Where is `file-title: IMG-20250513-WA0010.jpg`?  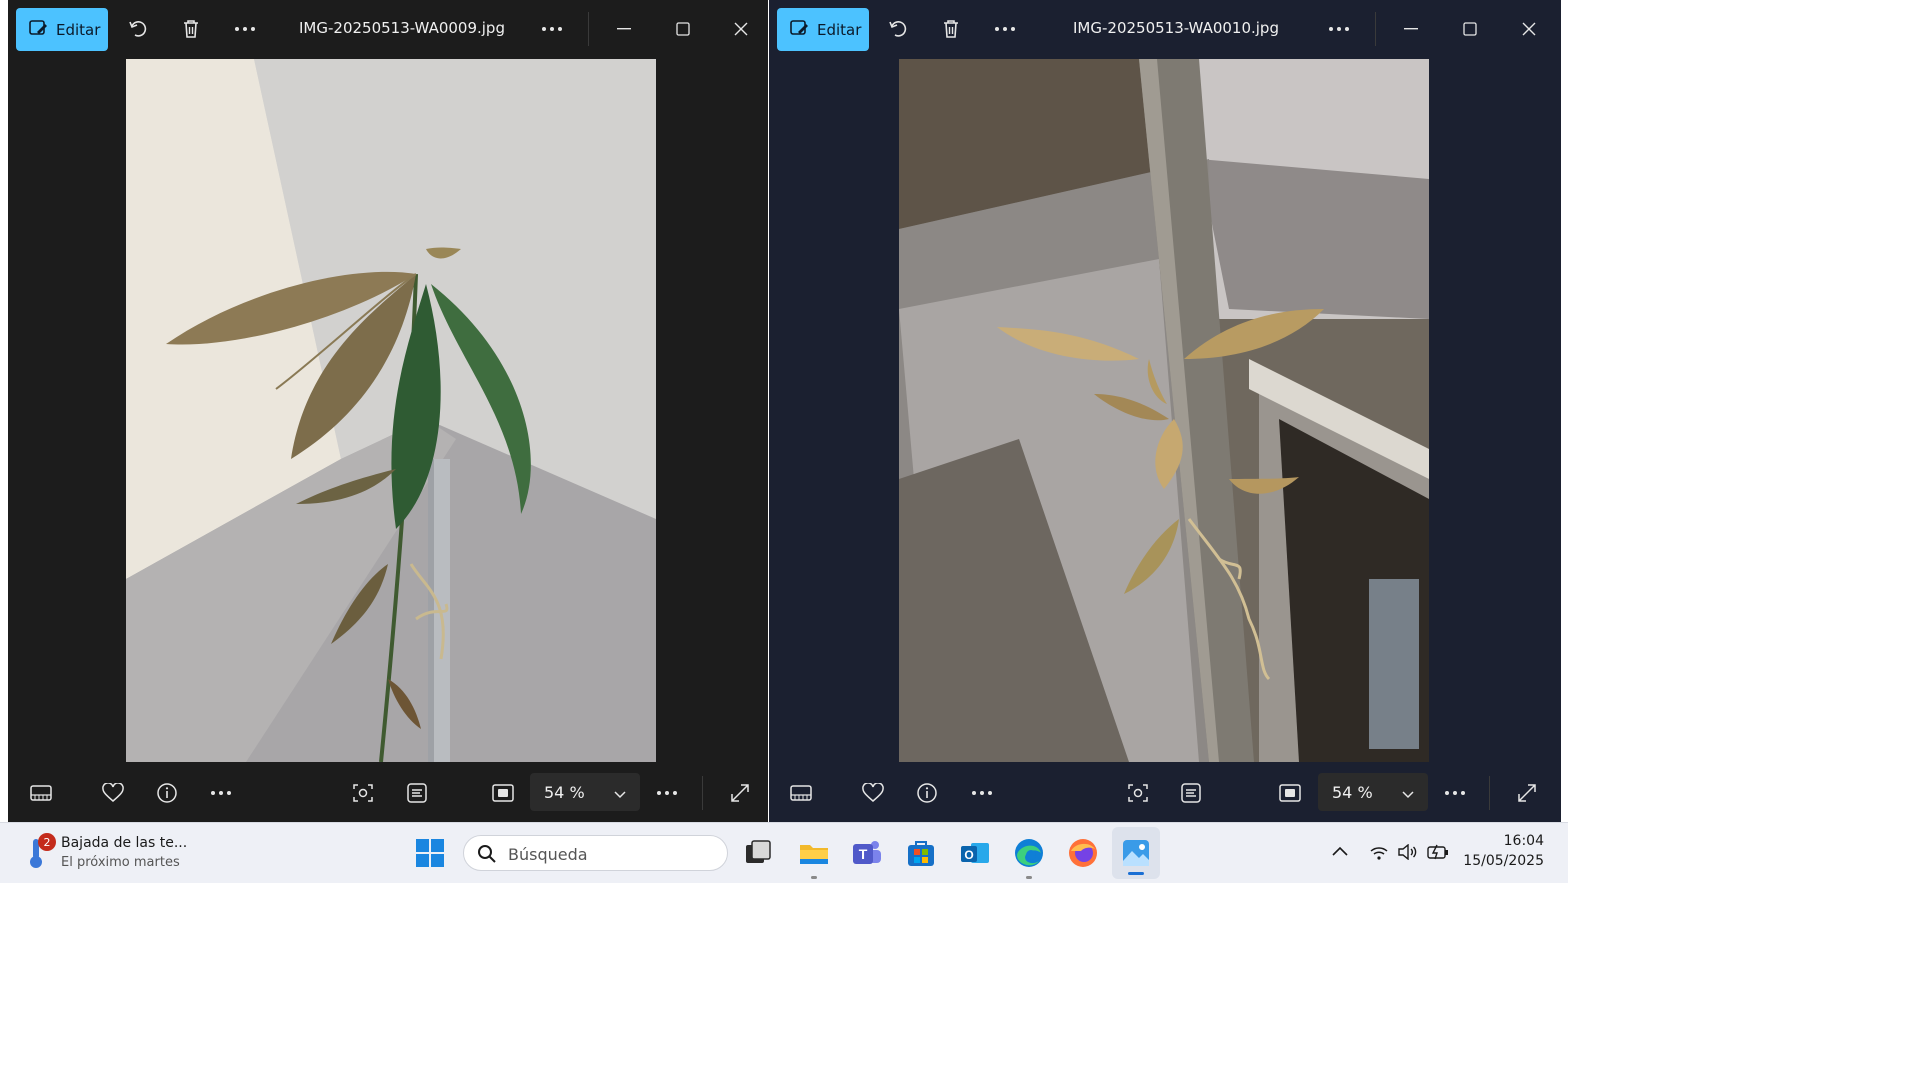
file-title: IMG-20250513-WA0010.jpg is located at coordinates (1176, 28).